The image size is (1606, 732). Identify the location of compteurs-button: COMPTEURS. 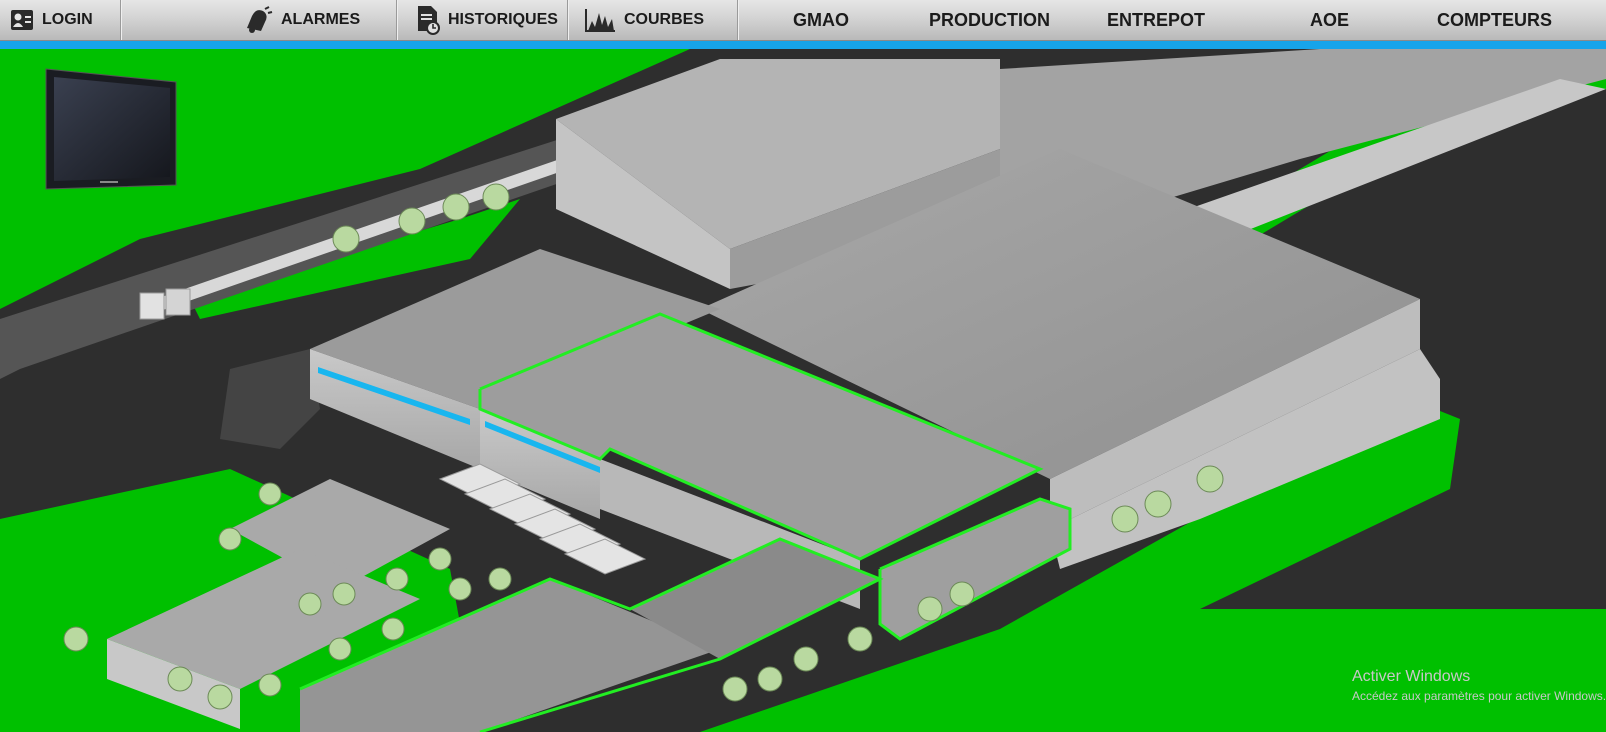
(1494, 20).